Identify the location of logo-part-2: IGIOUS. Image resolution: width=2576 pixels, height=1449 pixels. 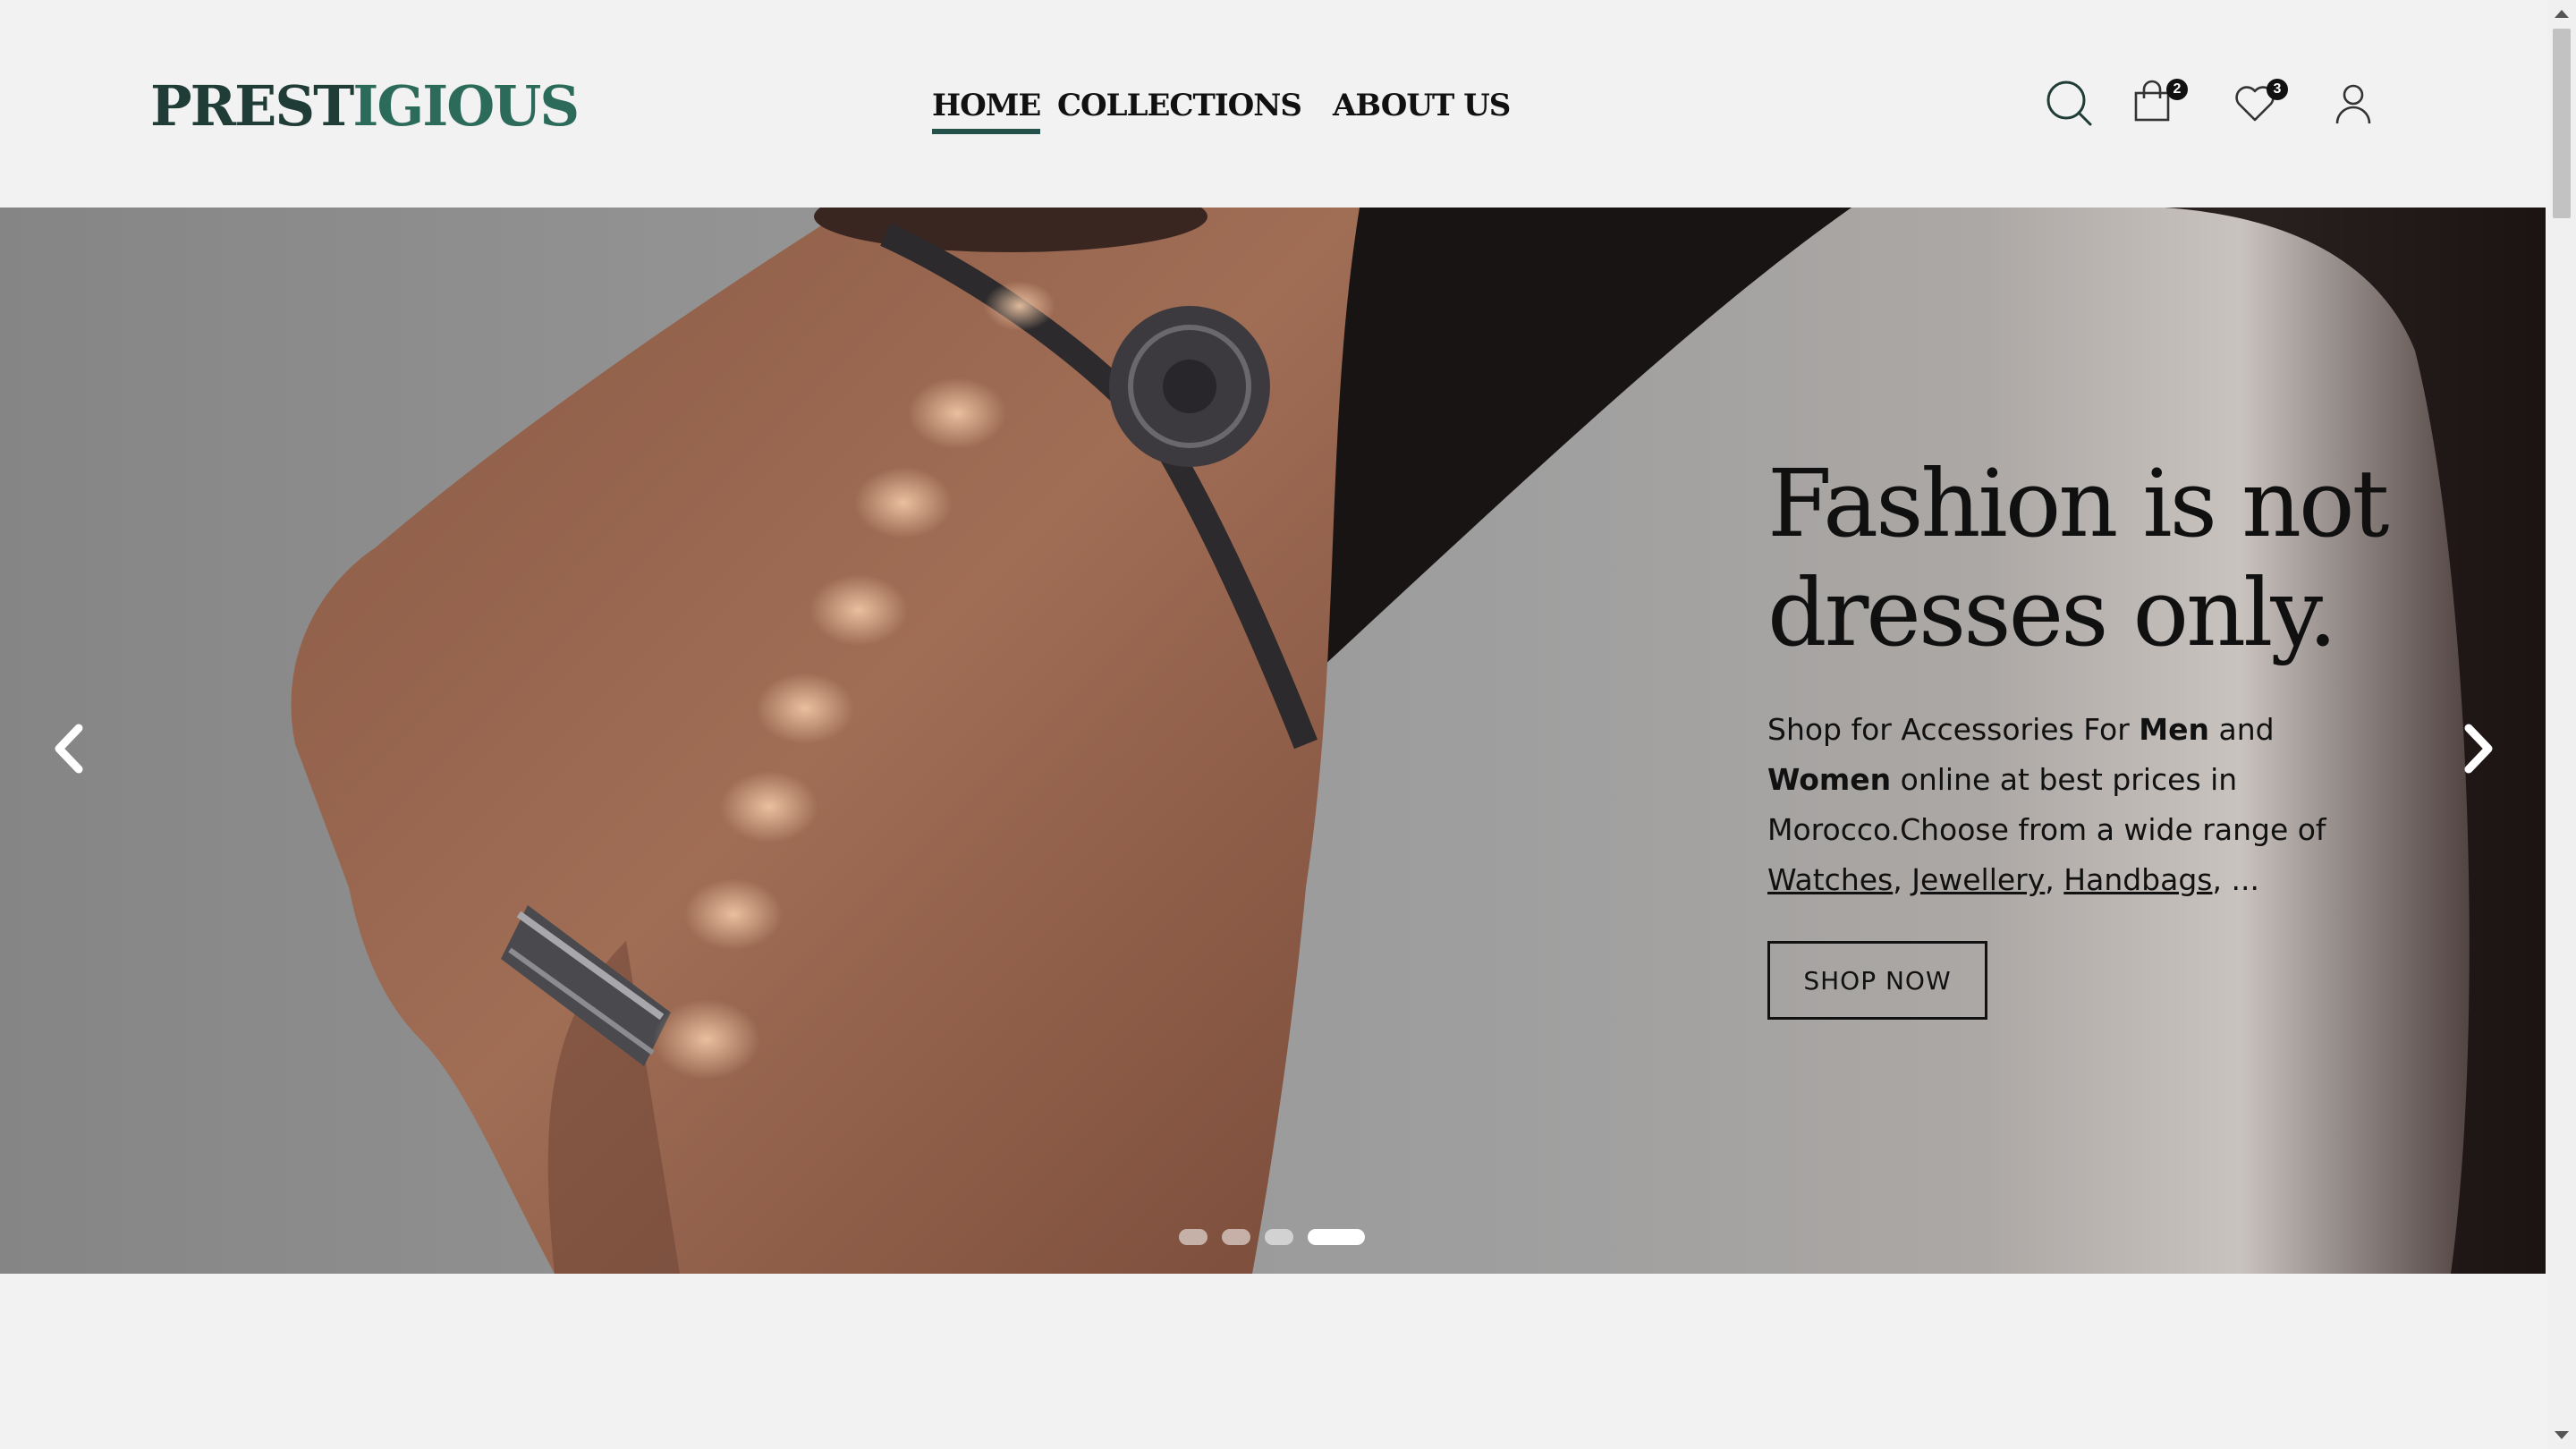
(466, 106).